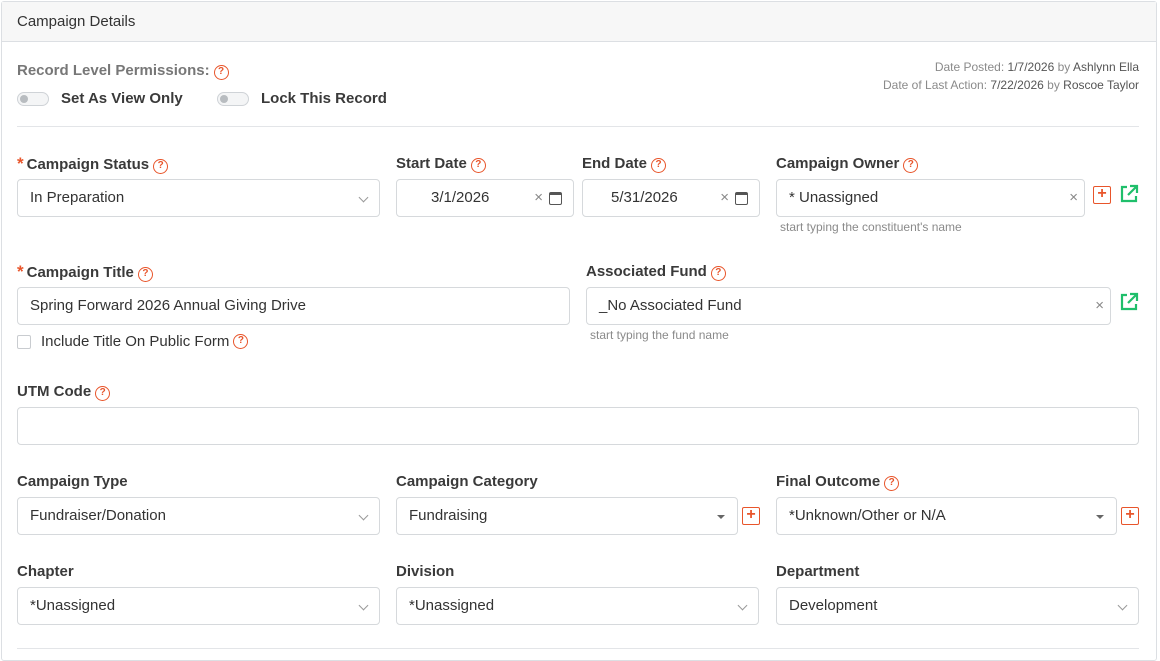  Describe the element at coordinates (33, 98) in the screenshot. I see `view-only-toggle` at that location.